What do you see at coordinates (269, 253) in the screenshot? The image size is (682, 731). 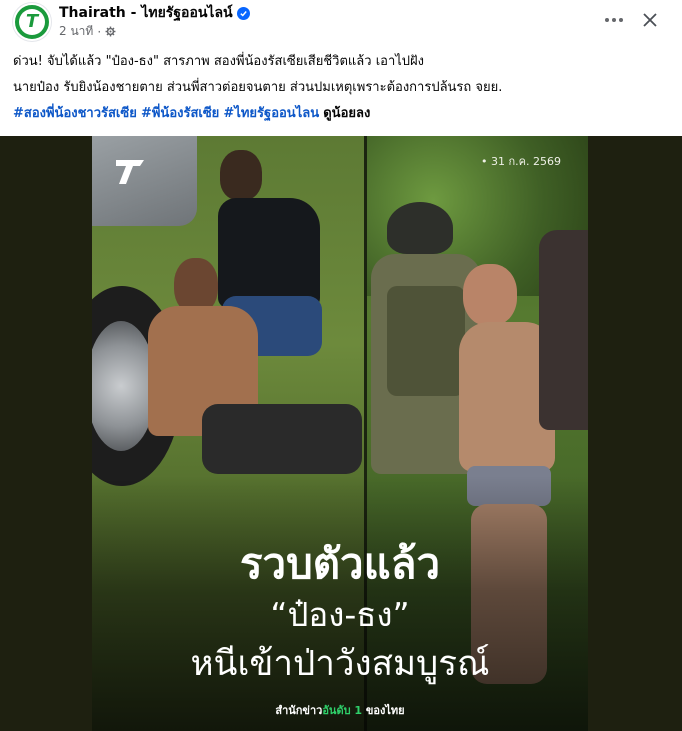 I see `officer-body` at bounding box center [269, 253].